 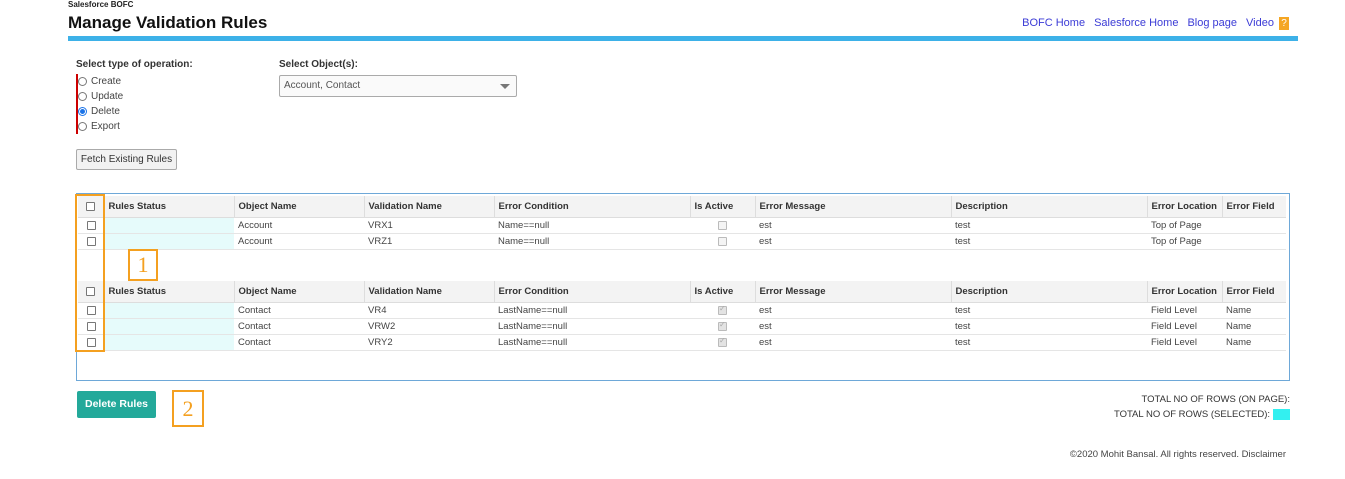 What do you see at coordinates (1281, 414) in the screenshot?
I see `selected-count-indicator` at bounding box center [1281, 414].